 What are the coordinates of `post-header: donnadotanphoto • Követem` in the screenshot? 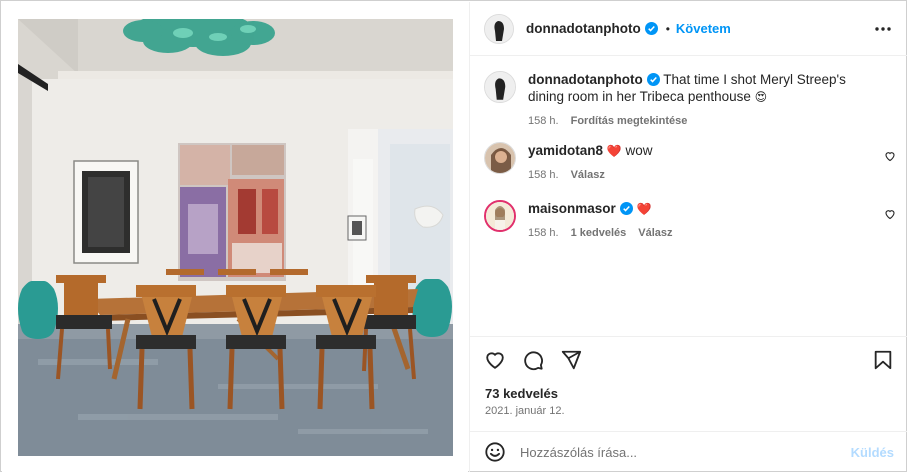 It's located at (688, 29).